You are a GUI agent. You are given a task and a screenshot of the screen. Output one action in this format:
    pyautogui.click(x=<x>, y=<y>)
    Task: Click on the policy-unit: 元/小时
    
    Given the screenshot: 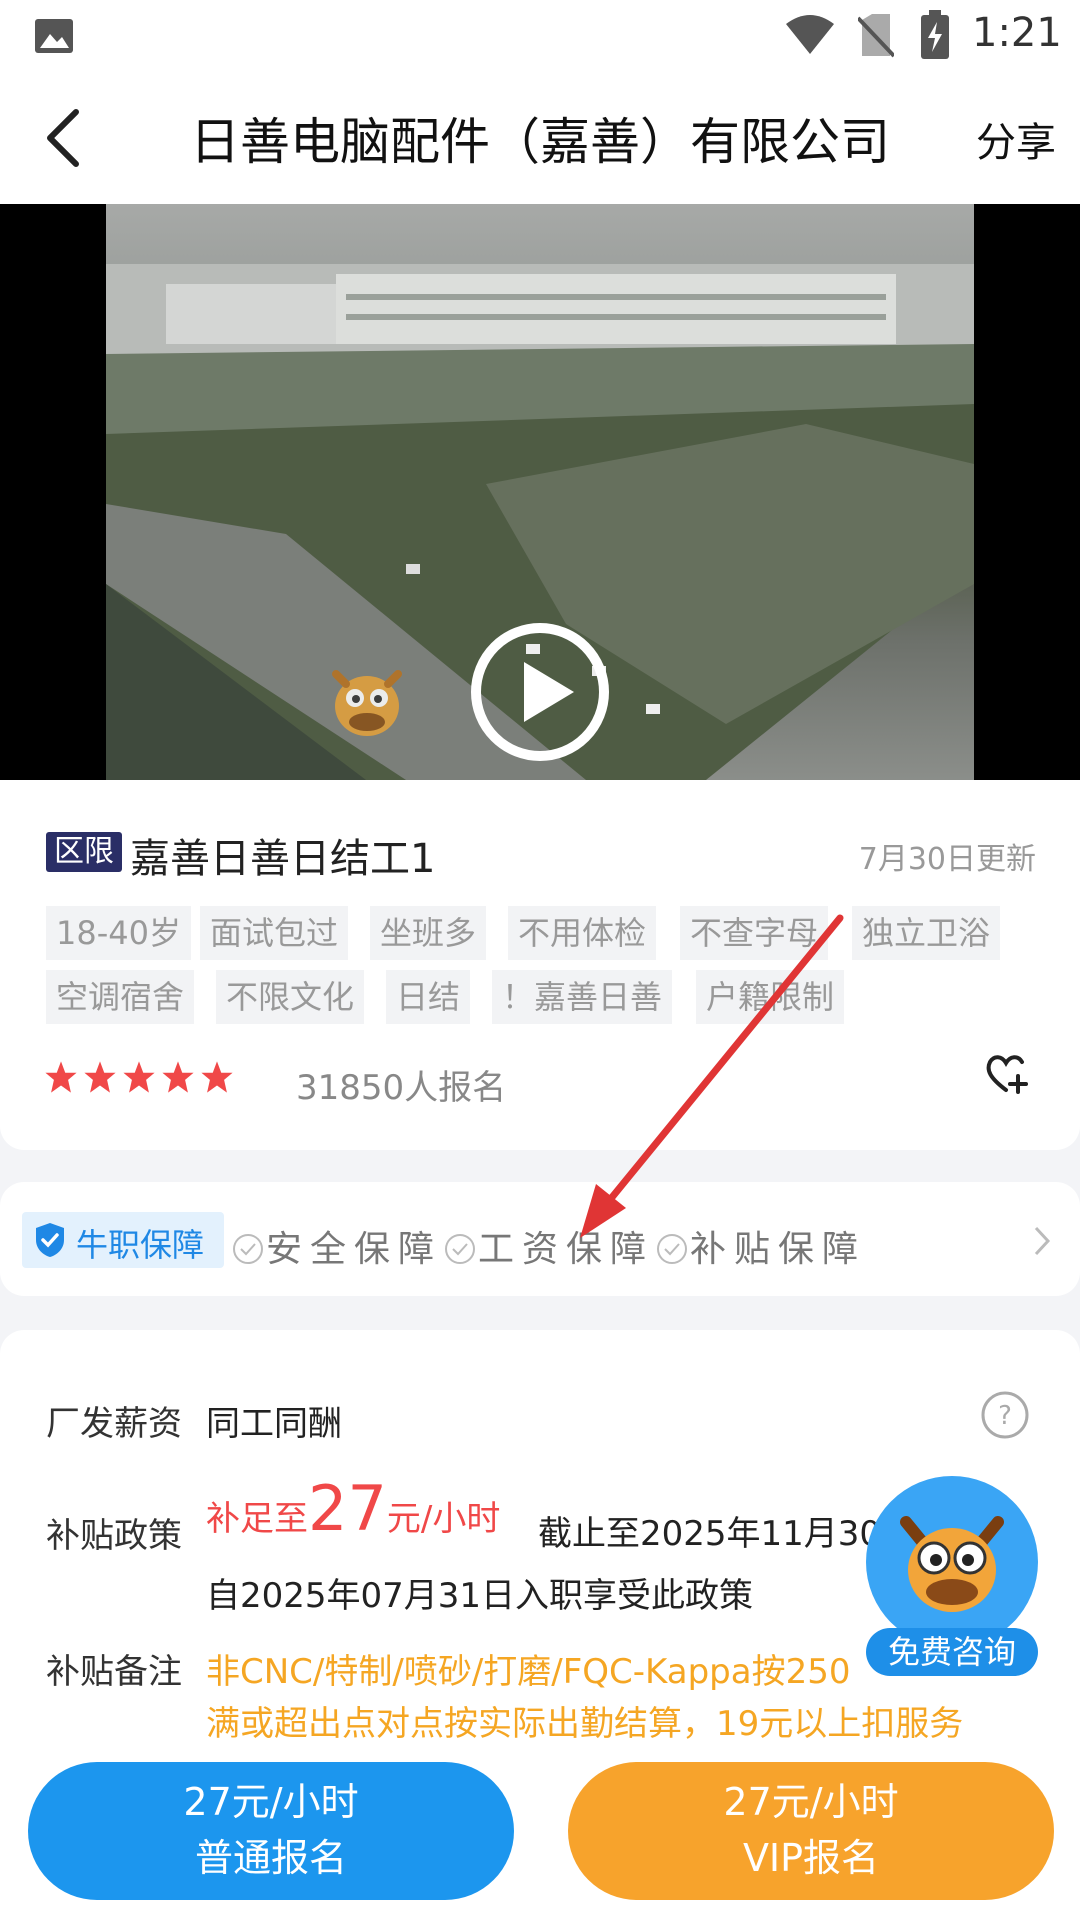 What is the action you would take?
    pyautogui.click(x=443, y=1519)
    